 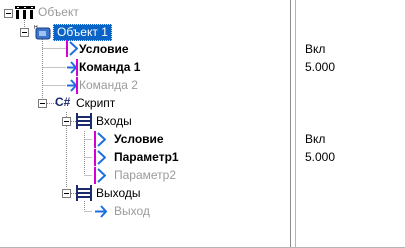 I want to click on tree-node-label: Параметр1, so click(x=146, y=157).